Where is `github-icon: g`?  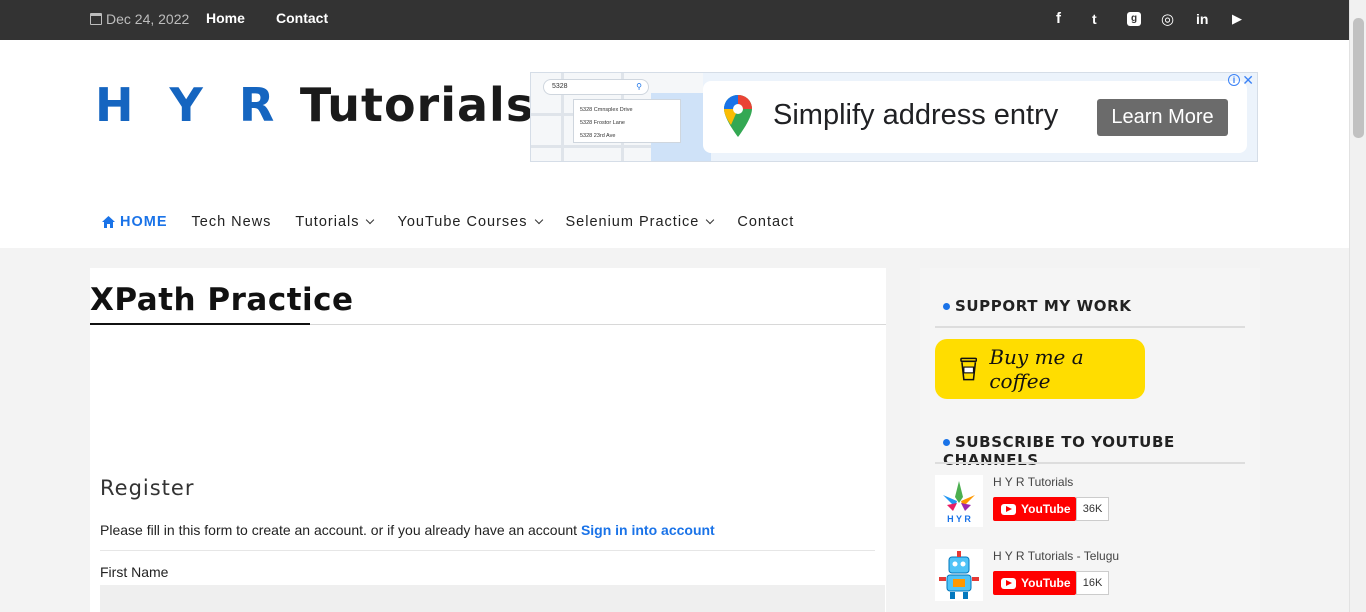
github-icon: g is located at coordinates (1134, 19).